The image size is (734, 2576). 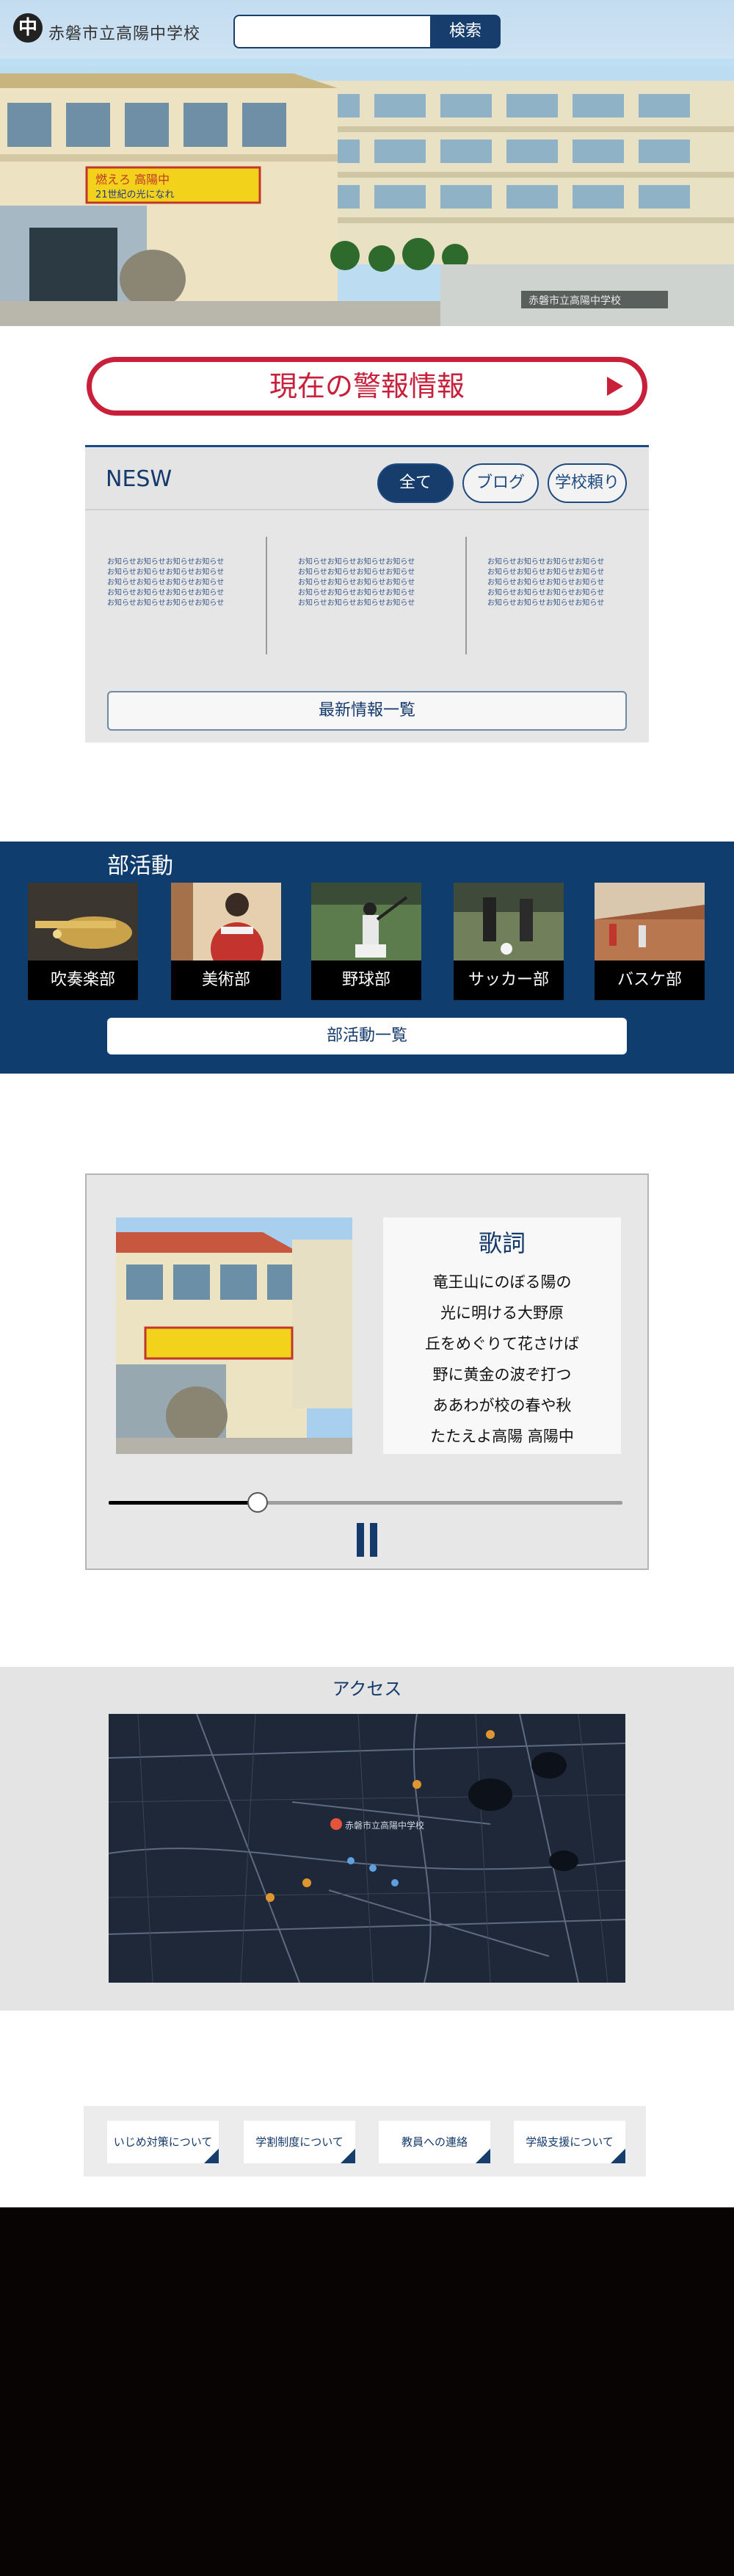 What do you see at coordinates (500, 483) in the screenshot?
I see `tab-blog: ブログ` at bounding box center [500, 483].